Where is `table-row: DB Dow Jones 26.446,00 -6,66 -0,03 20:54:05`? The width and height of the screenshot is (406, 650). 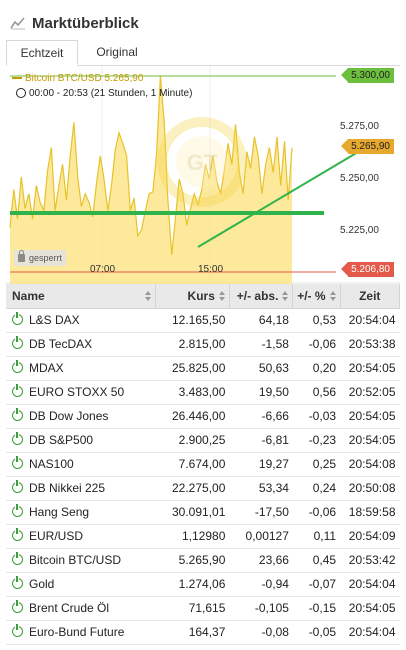
table-row: DB Dow Jones 26.446,00 -6,66 -0,03 20:54:05 is located at coordinates (203, 416).